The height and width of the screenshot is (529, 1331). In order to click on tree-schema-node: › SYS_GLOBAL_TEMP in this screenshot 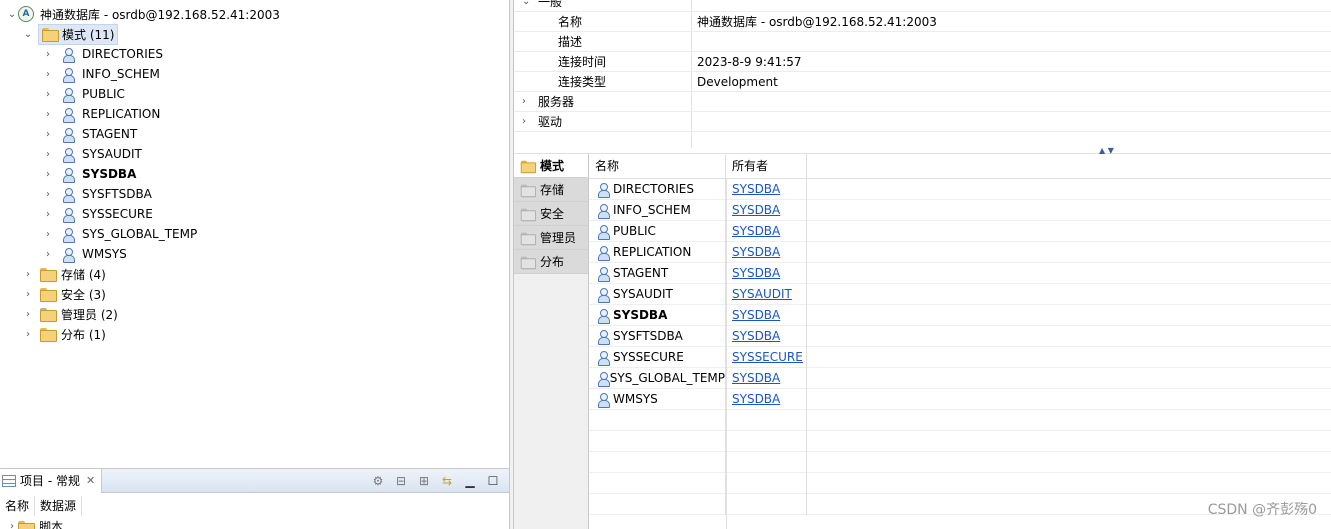, I will do `click(119, 234)`.